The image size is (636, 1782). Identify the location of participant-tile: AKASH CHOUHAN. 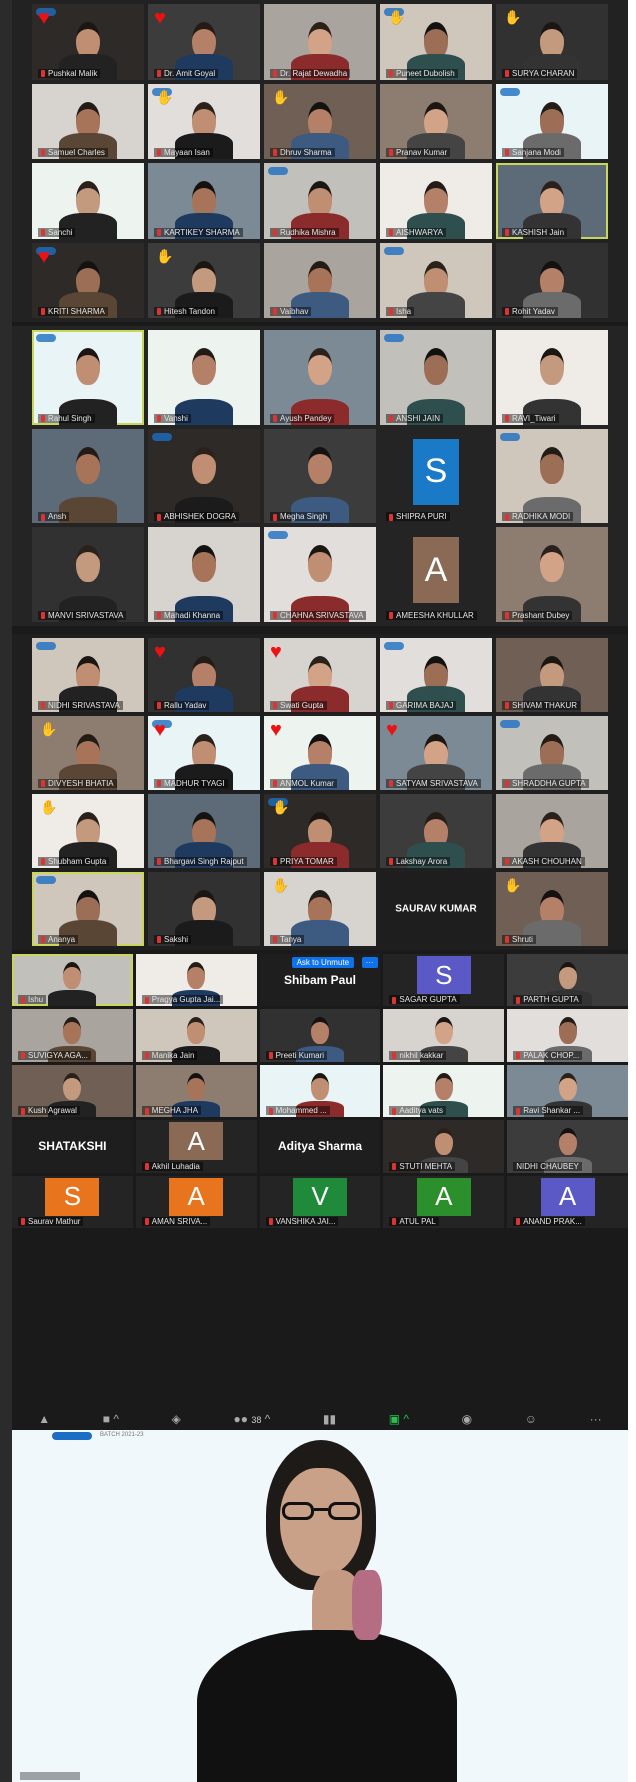
(552, 831).